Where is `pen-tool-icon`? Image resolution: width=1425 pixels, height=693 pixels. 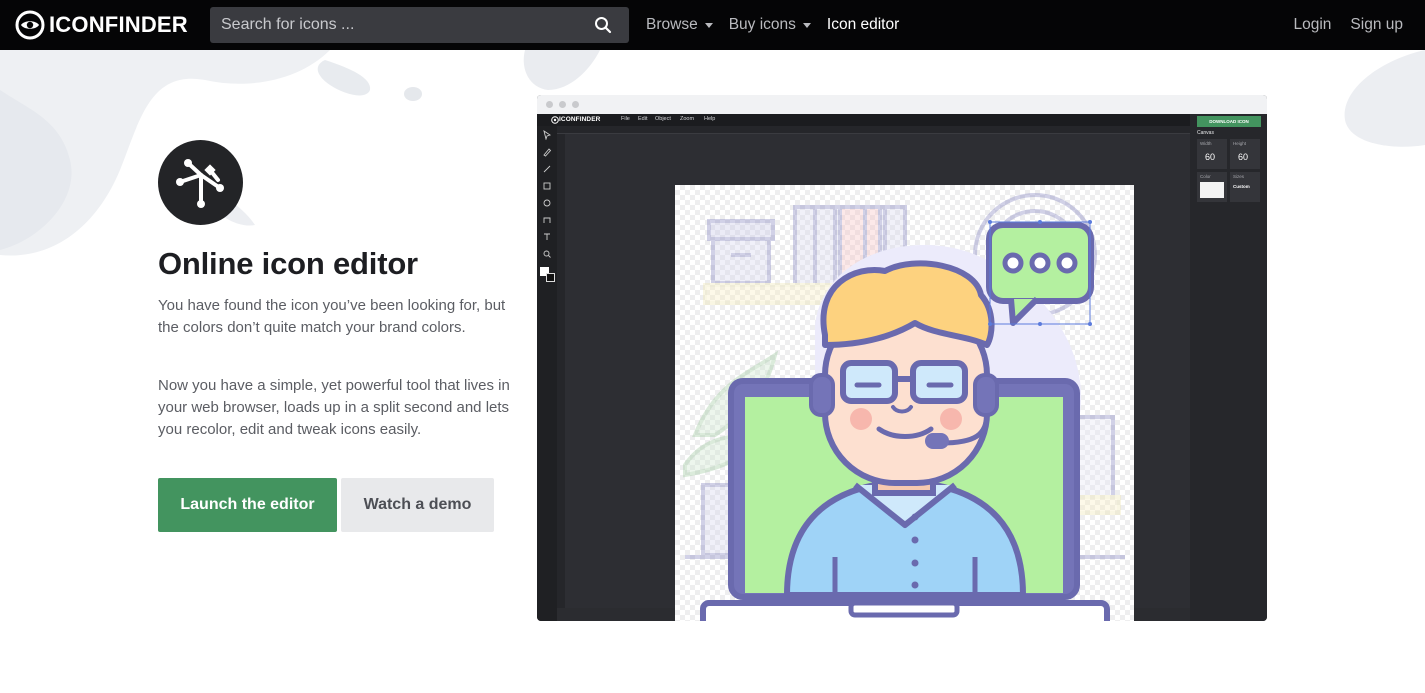 pen-tool-icon is located at coordinates (547, 152).